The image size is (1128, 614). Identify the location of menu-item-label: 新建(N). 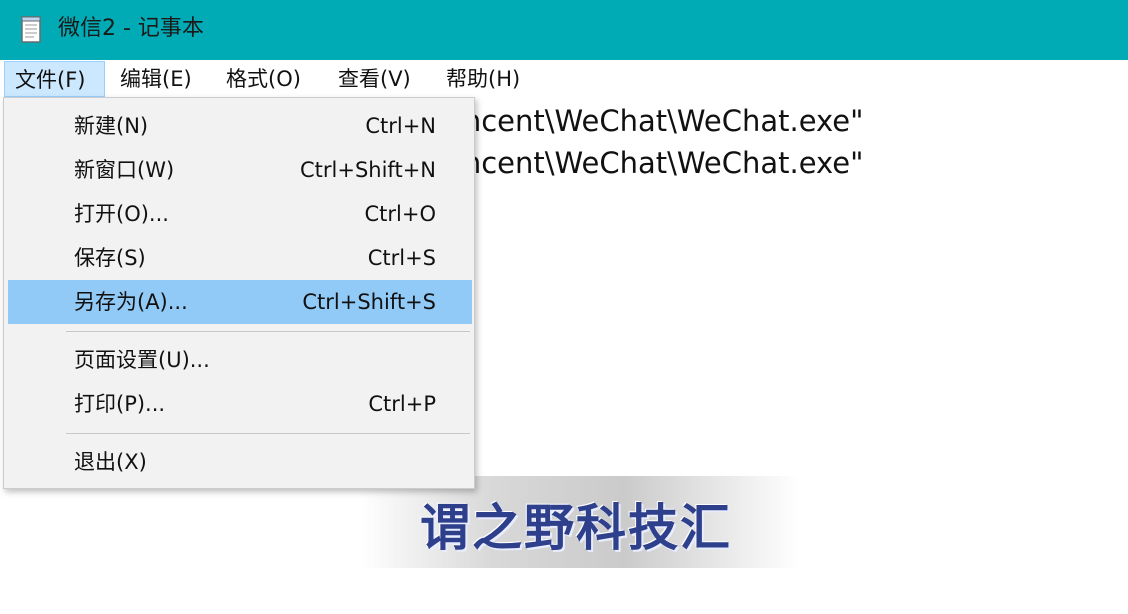
(111, 126).